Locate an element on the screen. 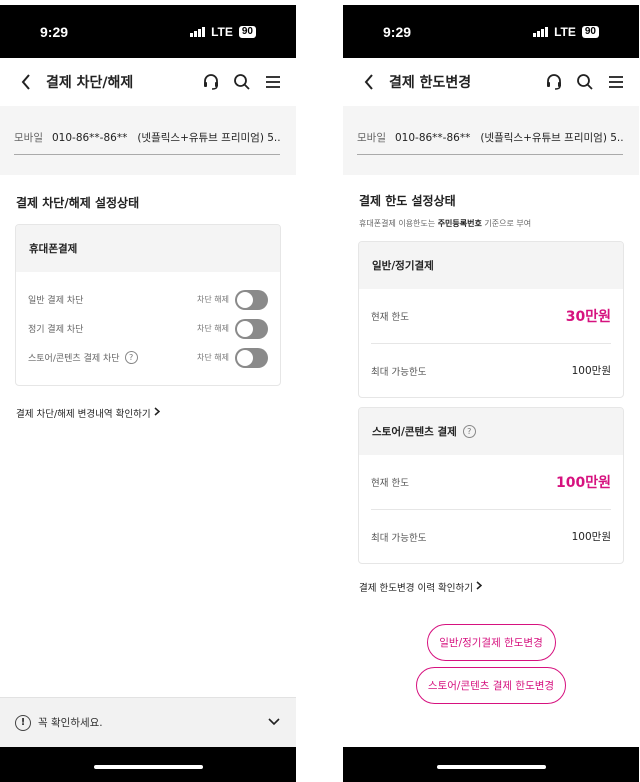 Image resolution: width=640 pixels, height=782 pixels. warning-icon: ! is located at coordinates (23, 722).